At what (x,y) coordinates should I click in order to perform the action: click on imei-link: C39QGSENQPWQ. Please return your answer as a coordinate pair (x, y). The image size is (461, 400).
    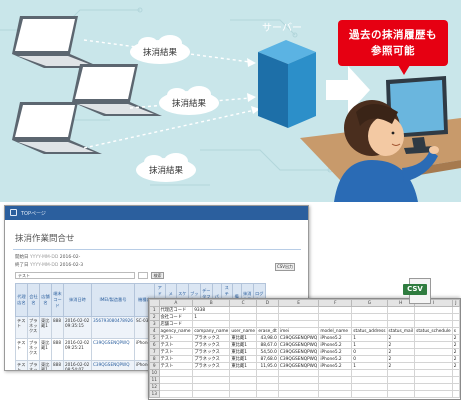
    Looking at the image, I should click on (113, 365).